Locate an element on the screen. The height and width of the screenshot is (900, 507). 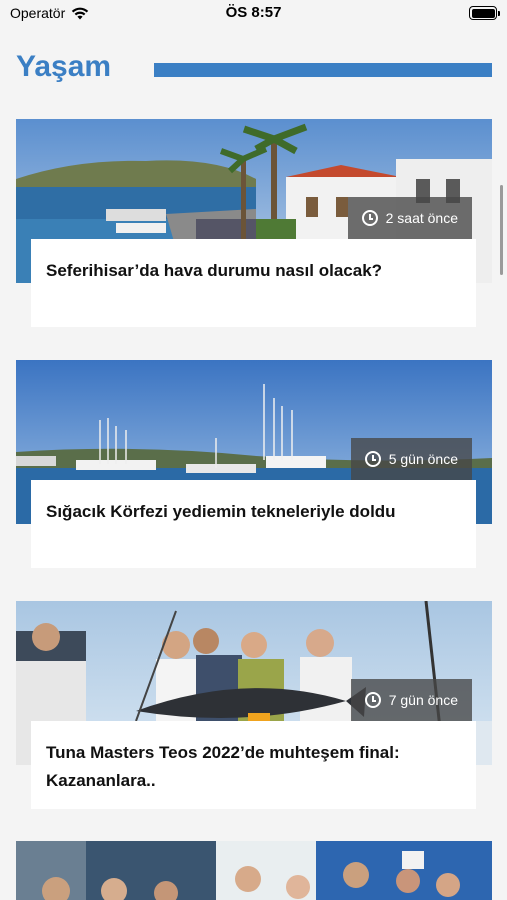
article-title: Seferihisar’da hava durumu nasıl olacak? is located at coordinates (253, 271).